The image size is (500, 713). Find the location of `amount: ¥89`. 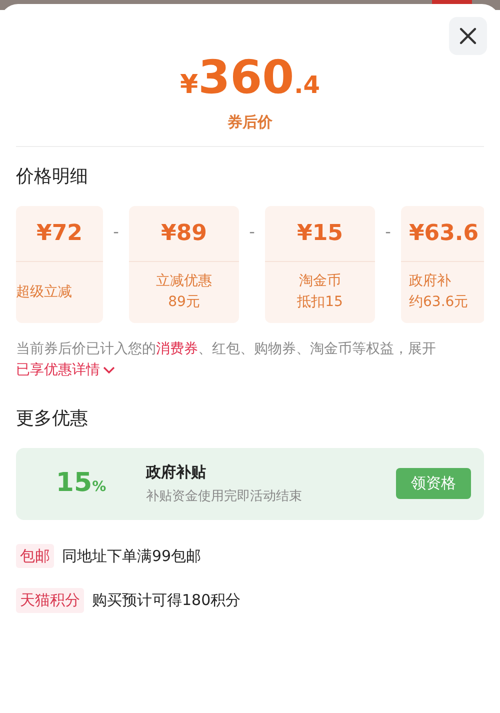

amount: ¥89 is located at coordinates (184, 234).